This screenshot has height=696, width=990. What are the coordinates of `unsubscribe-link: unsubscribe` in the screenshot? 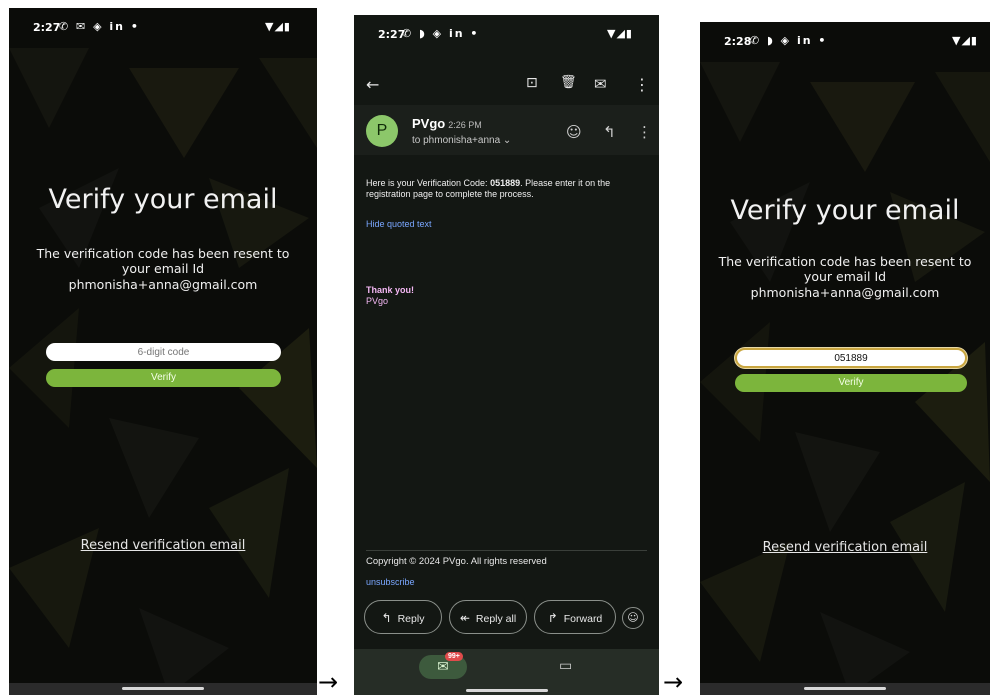 It's located at (390, 582).